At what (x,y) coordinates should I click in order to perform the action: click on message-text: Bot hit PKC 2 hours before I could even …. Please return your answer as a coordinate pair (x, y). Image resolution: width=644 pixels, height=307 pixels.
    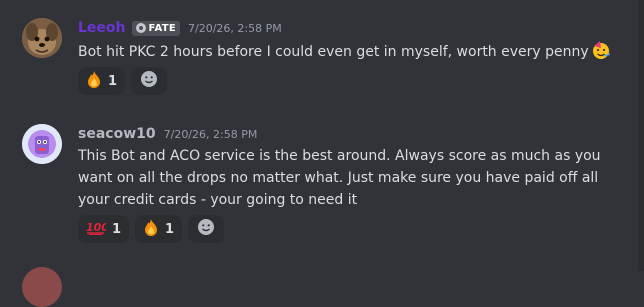
    Looking at the image, I should click on (333, 52).